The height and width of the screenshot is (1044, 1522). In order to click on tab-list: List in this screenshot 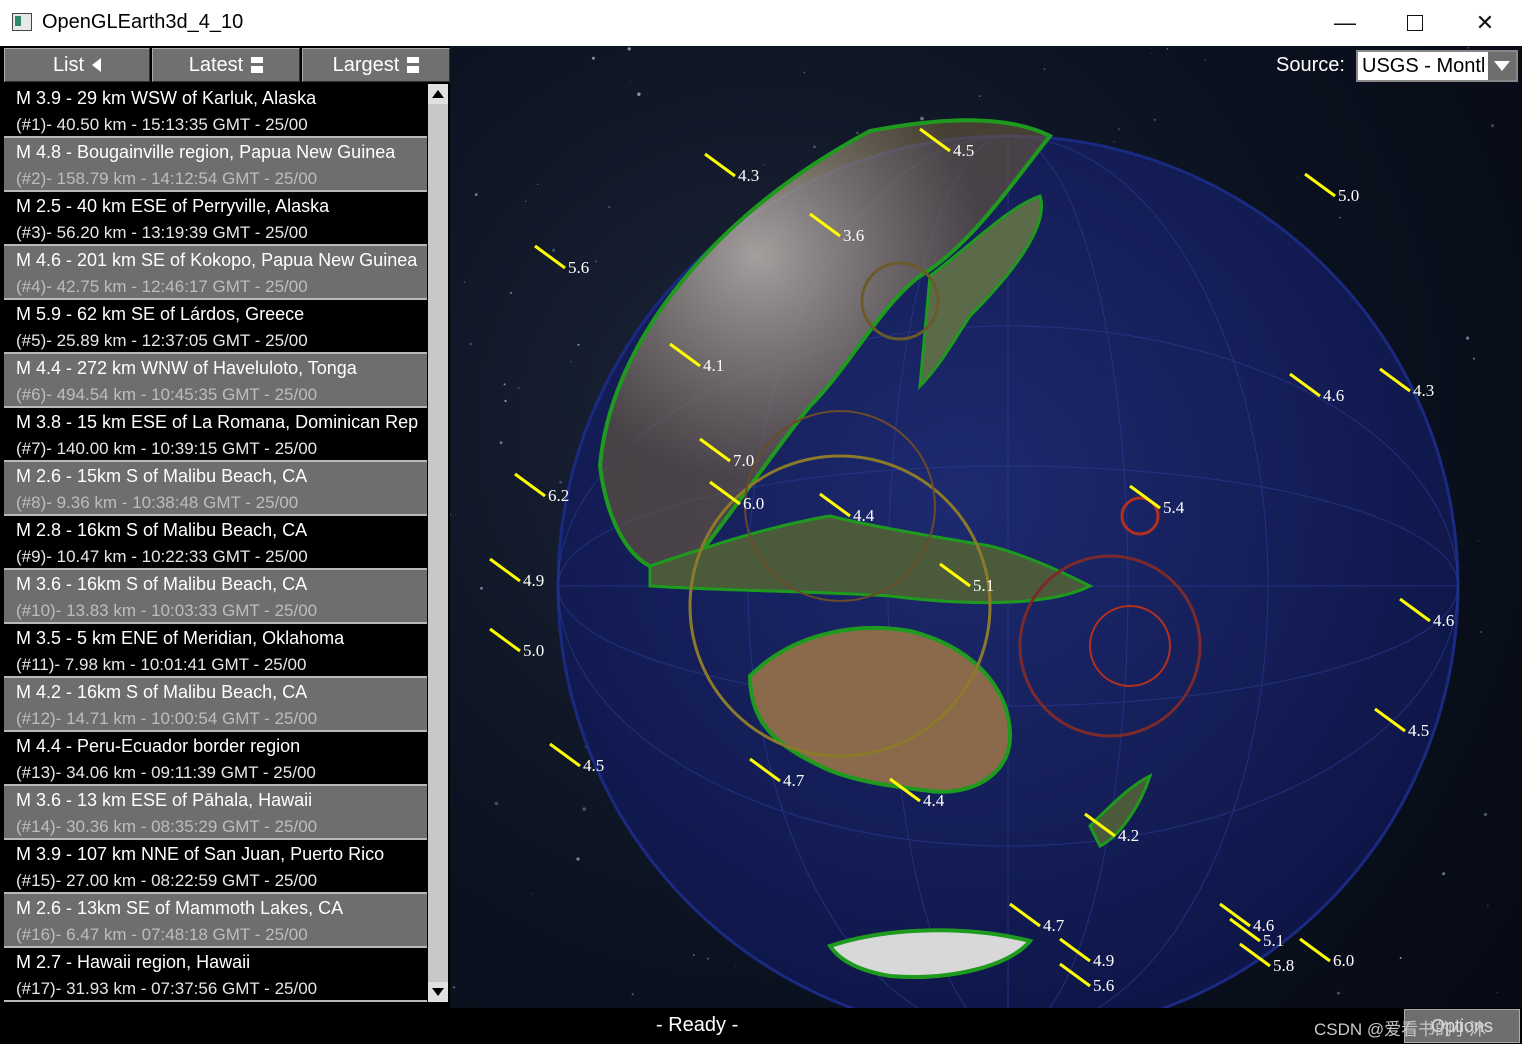, I will do `click(77, 65)`.